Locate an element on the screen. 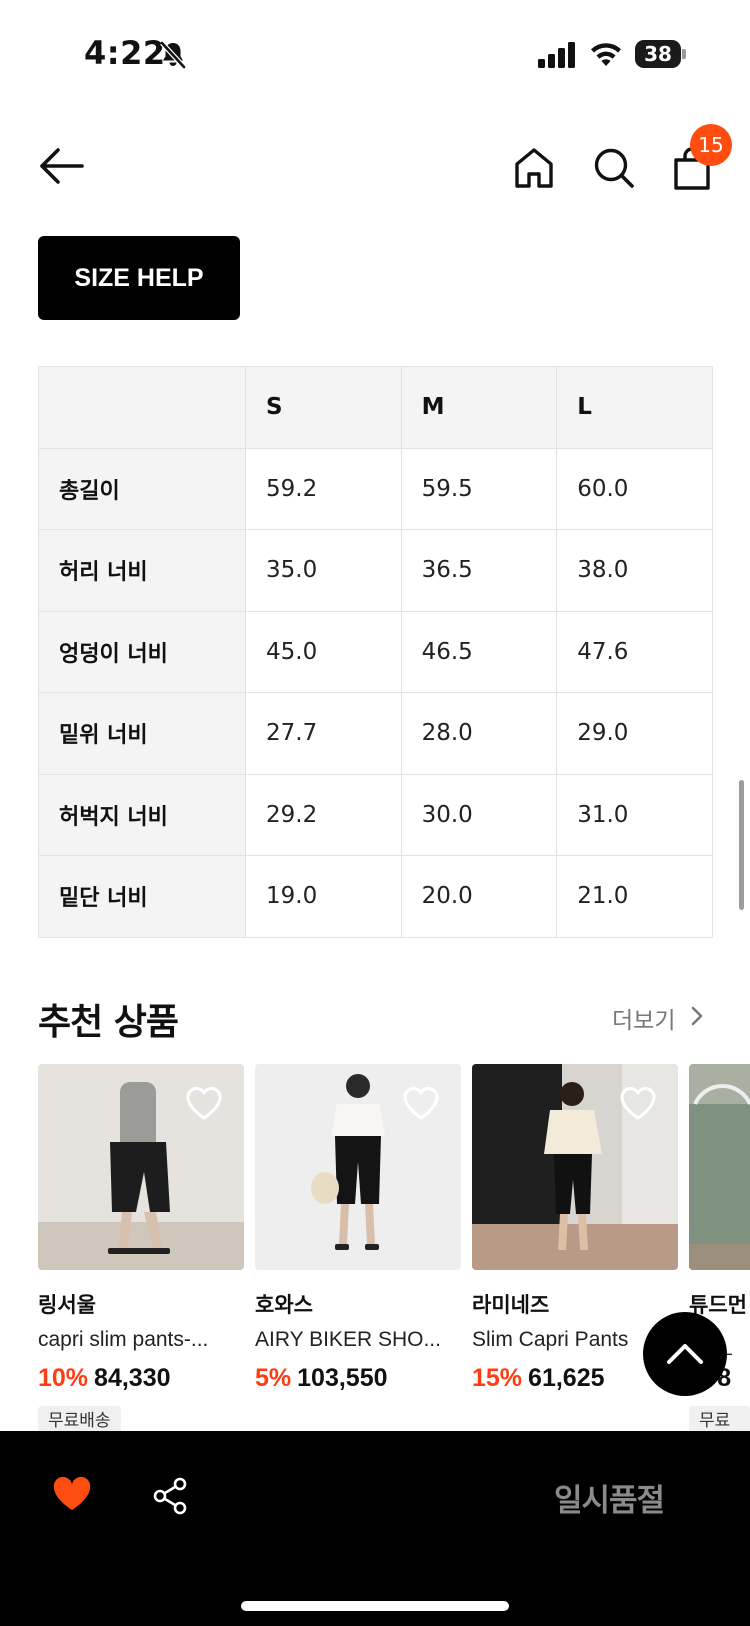 This screenshot has height=1626, width=750. battery-level: 38 is located at coordinates (658, 54).